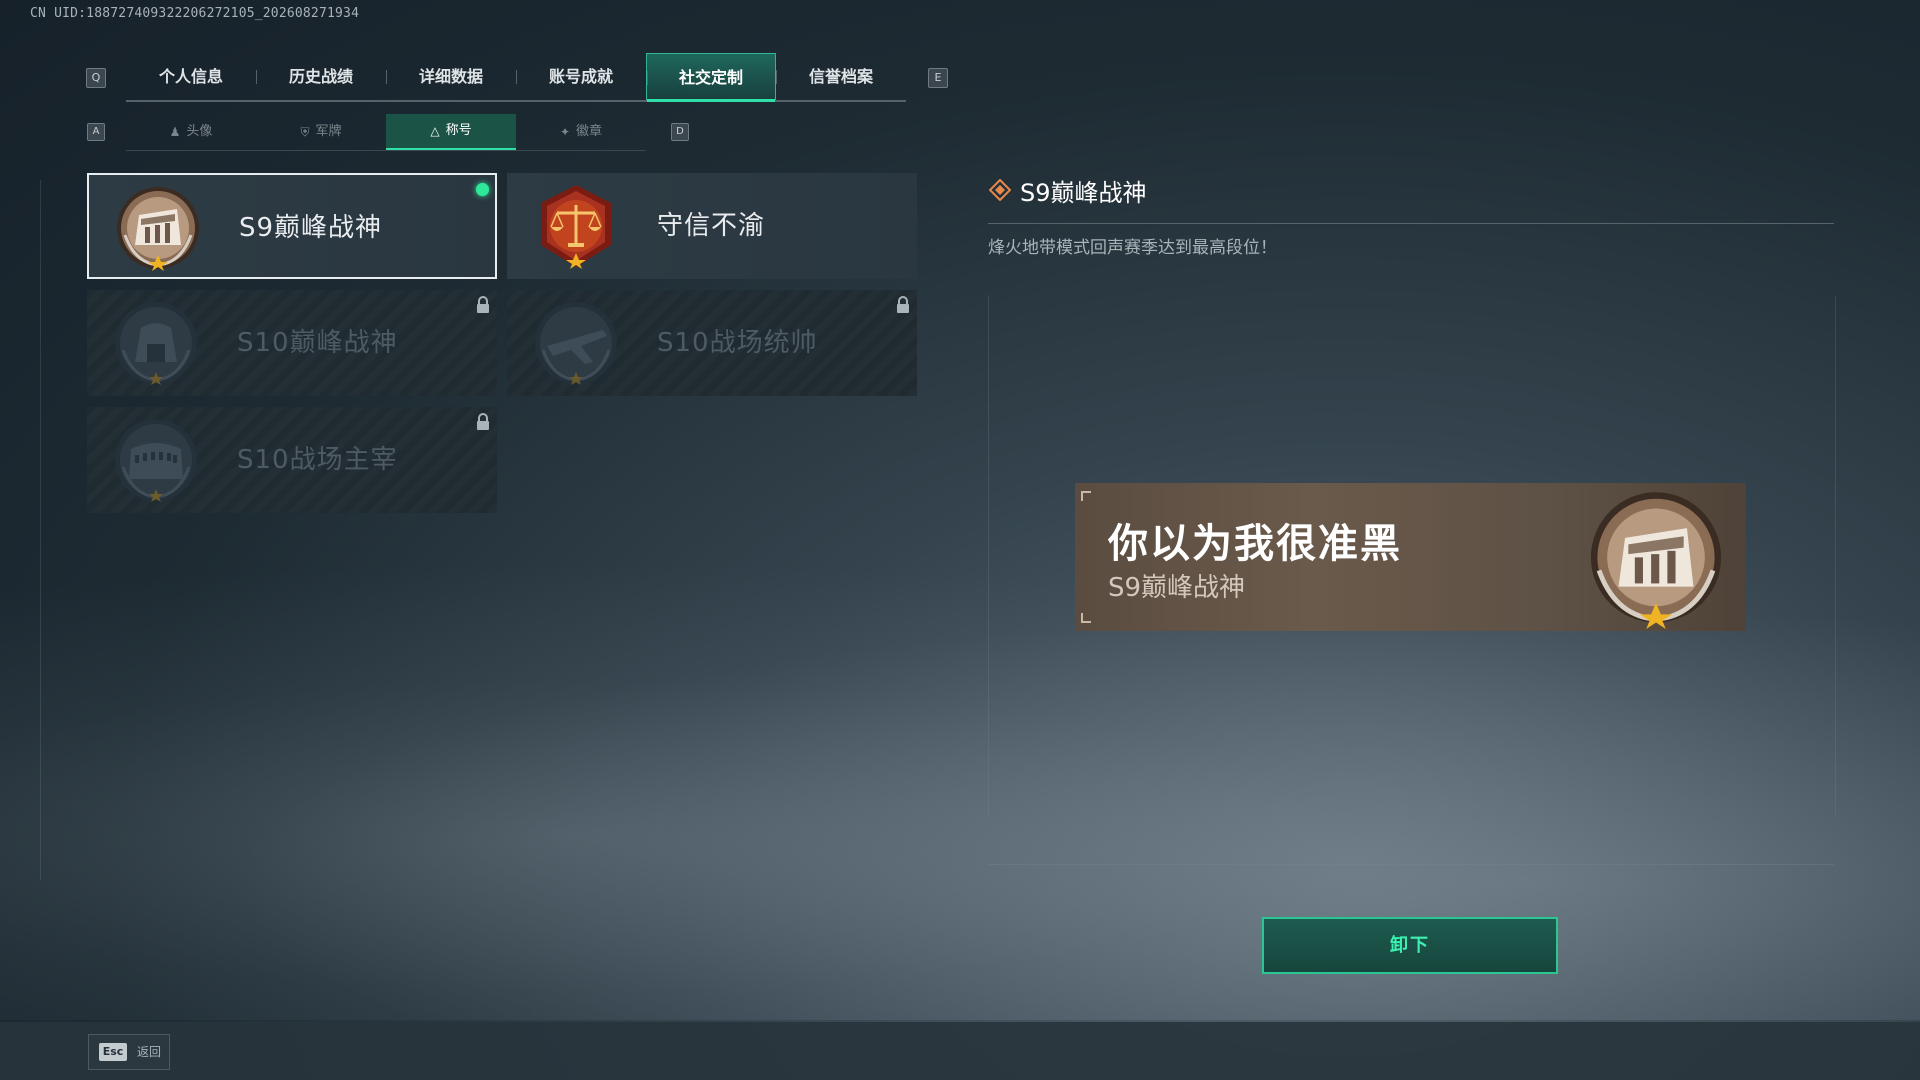 This screenshot has width=1920, height=1080. What do you see at coordinates (175, 132) in the screenshot?
I see `person-icon: ♟` at bounding box center [175, 132].